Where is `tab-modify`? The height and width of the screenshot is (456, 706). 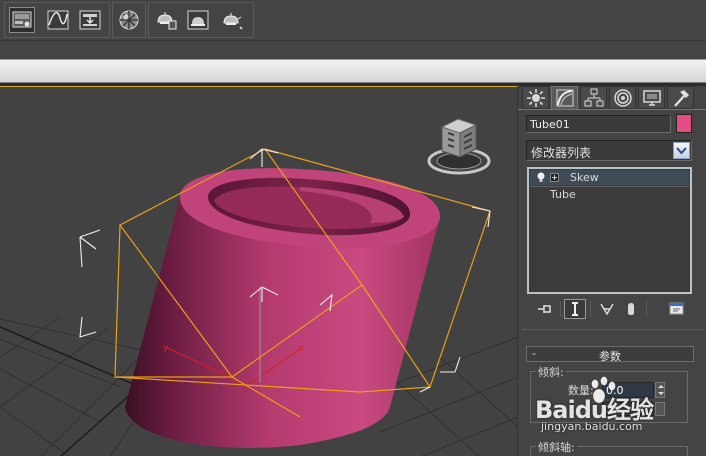 tab-modify is located at coordinates (564, 97).